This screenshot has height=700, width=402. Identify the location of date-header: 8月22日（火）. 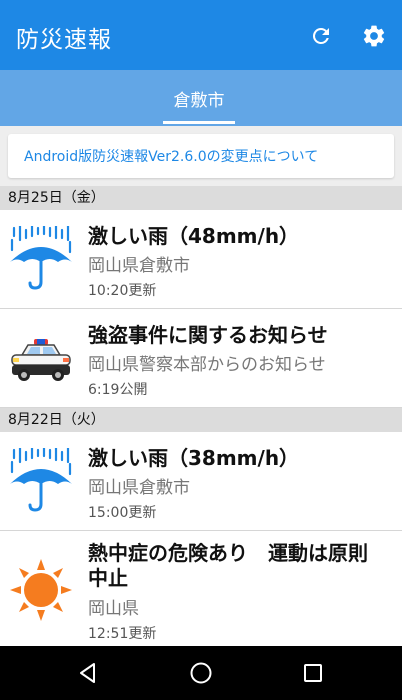
(201, 420).